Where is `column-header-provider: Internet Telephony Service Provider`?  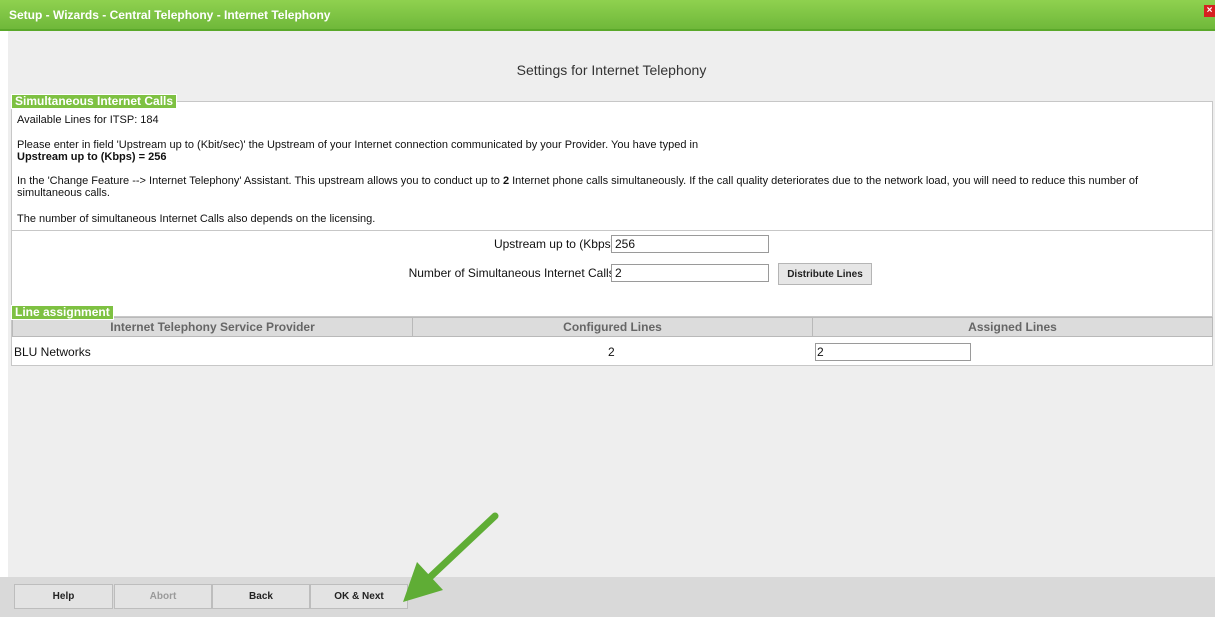 column-header-provider: Internet Telephony Service Provider is located at coordinates (212, 327).